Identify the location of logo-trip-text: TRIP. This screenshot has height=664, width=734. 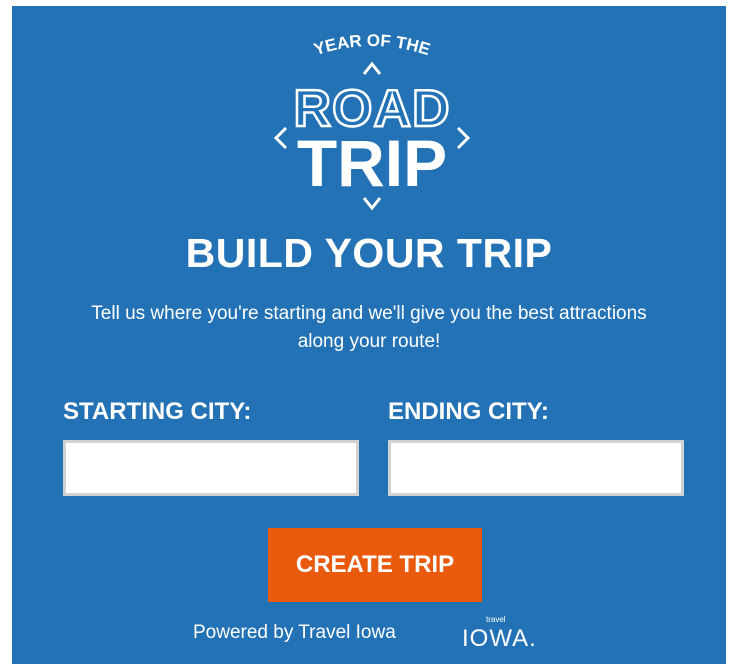
(372, 163).